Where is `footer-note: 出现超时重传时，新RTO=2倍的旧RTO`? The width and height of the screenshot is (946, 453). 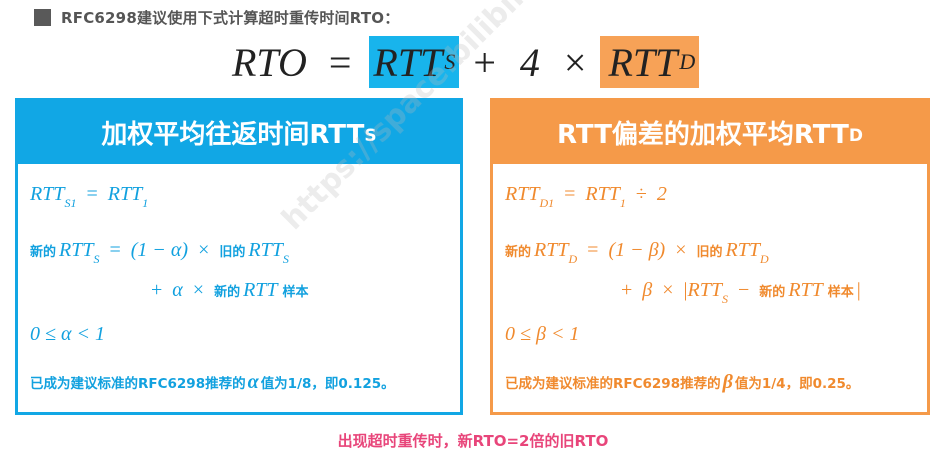 footer-note: 出现超时重传时，新RTO=2倍的旧RTO is located at coordinates (473, 441).